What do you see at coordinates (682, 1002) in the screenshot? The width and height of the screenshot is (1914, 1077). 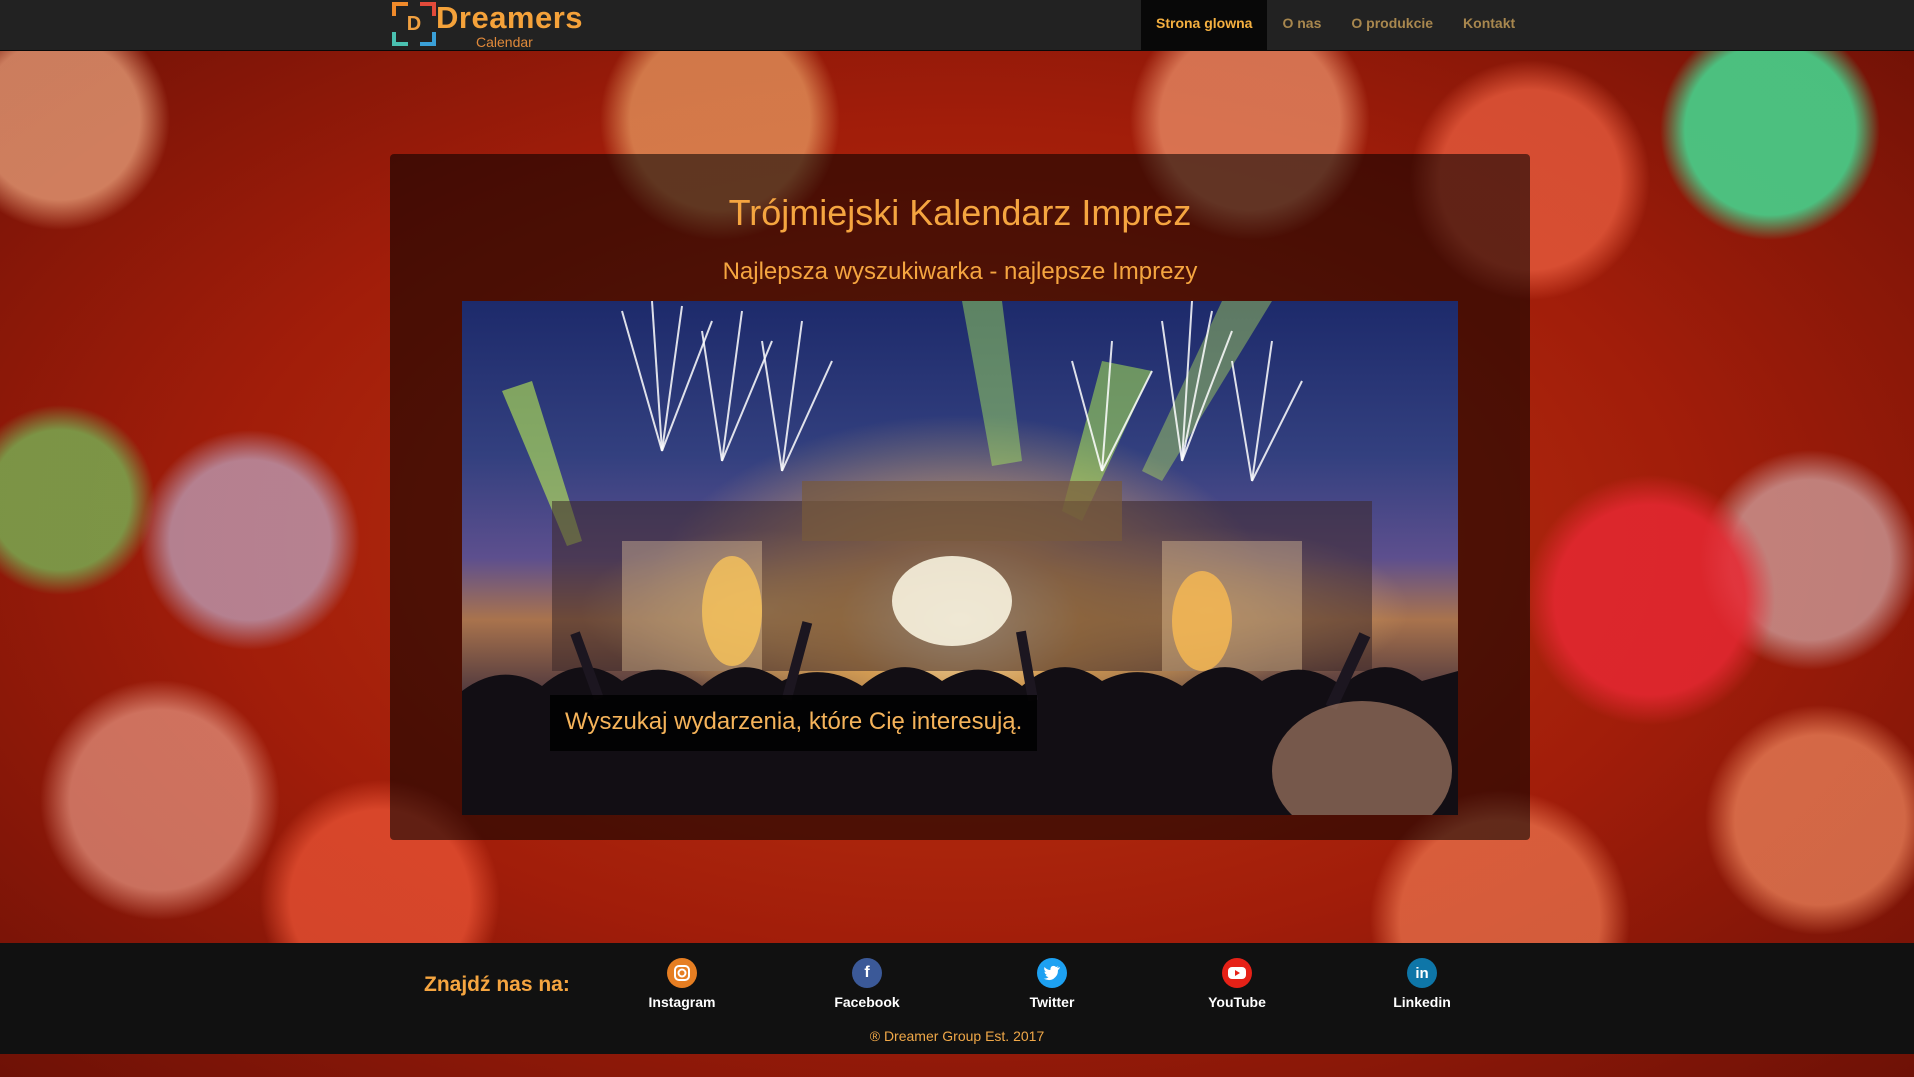 I see `social-label: Instagram` at bounding box center [682, 1002].